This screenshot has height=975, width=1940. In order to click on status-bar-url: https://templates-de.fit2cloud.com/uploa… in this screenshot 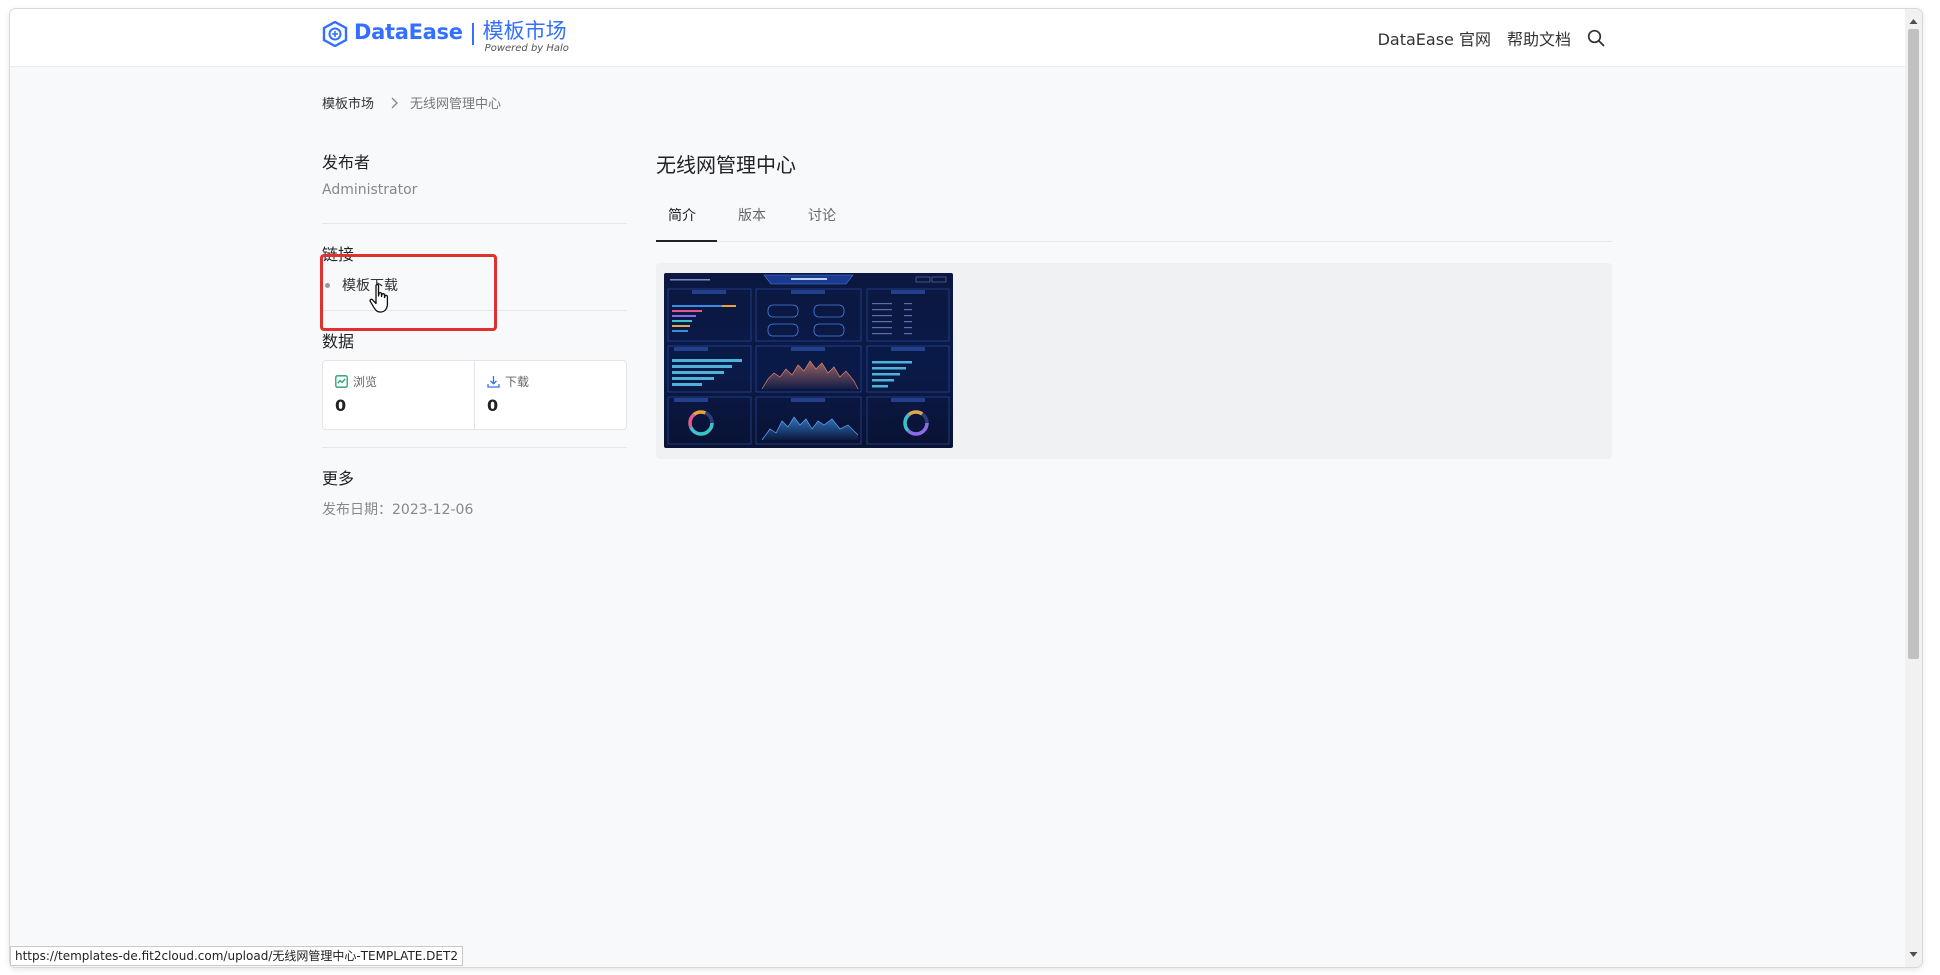, I will do `click(236, 956)`.